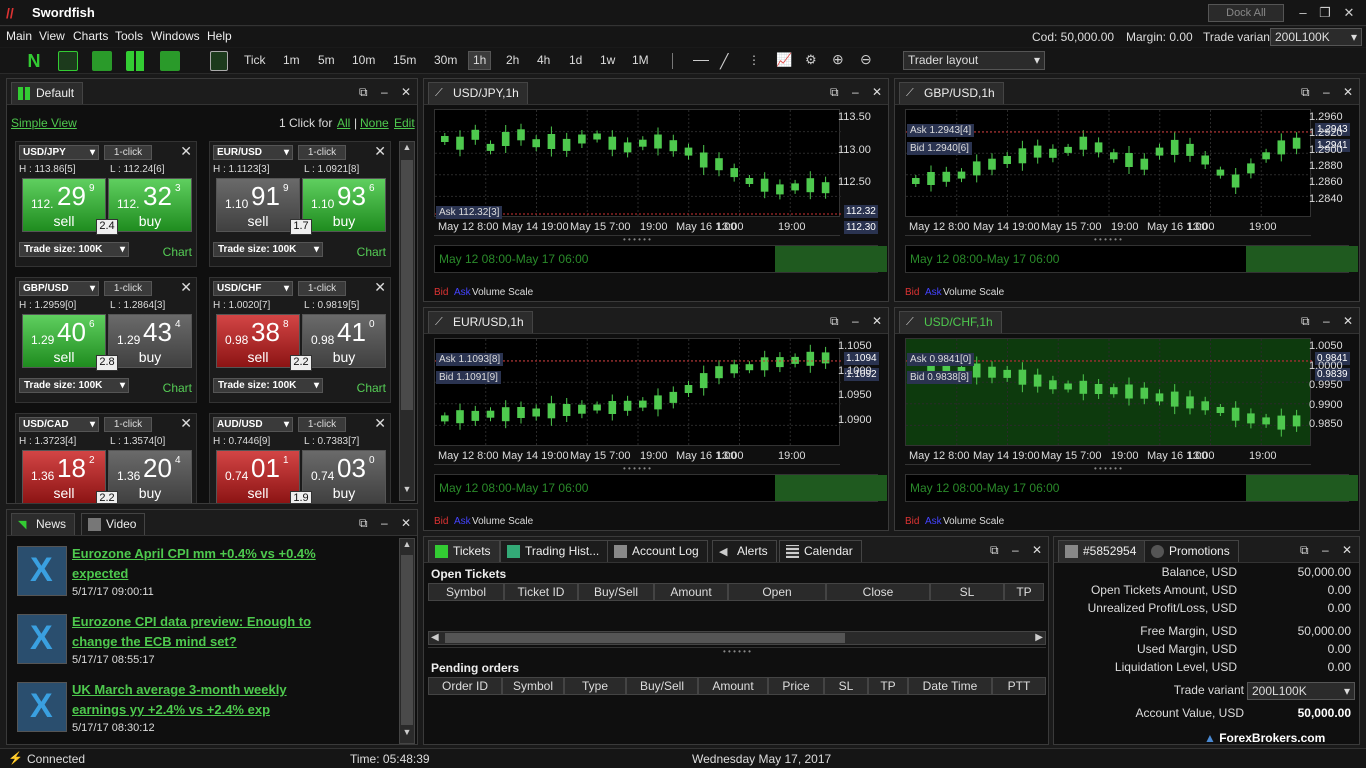  I want to click on tf-30m: 30m, so click(445, 60).